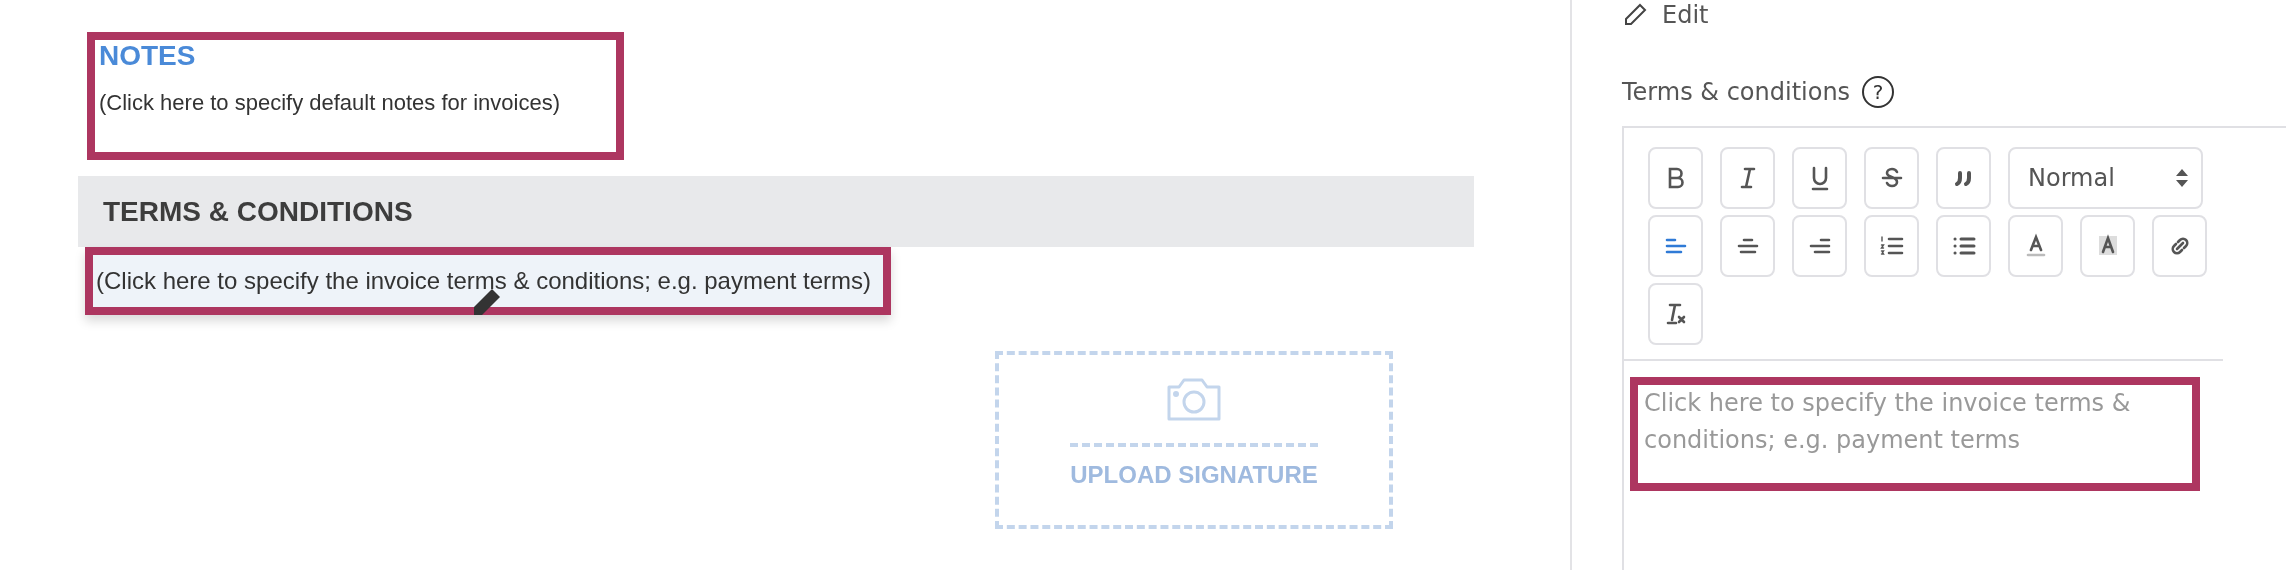 Image resolution: width=2286 pixels, height=570 pixels. Describe the element at coordinates (1887, 421) in the screenshot. I see `placeholder-text: Click here to specify the invoice terms & conditions; e.g. payment terms` at that location.